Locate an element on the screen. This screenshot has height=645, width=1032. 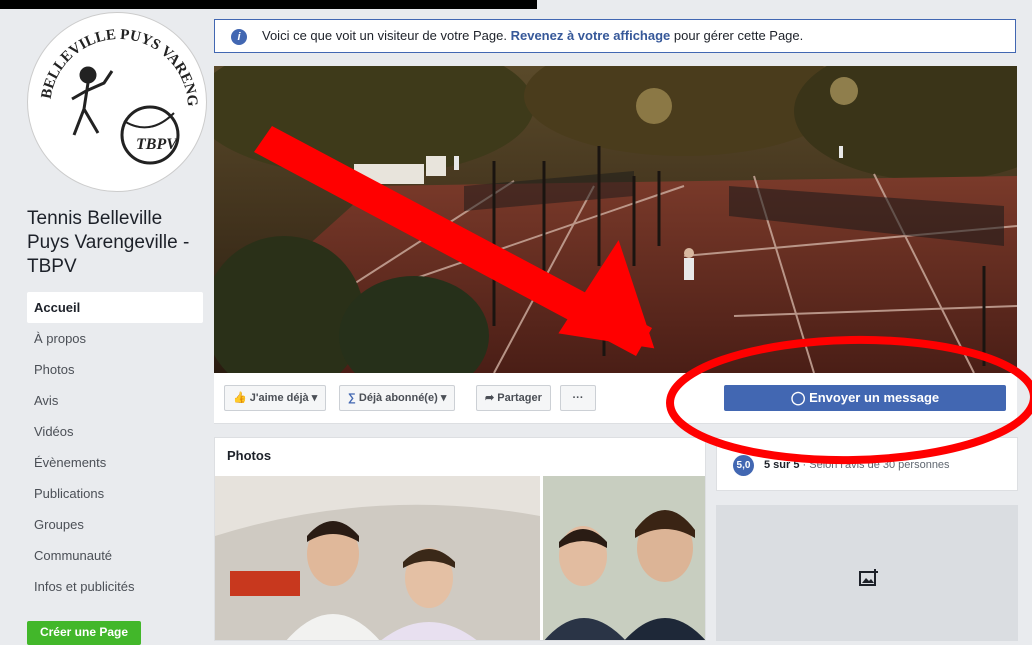
logo-graphic: BELLEVILLE PUYS VARENGEVILLE TBPV is located at coordinates (114, 89).